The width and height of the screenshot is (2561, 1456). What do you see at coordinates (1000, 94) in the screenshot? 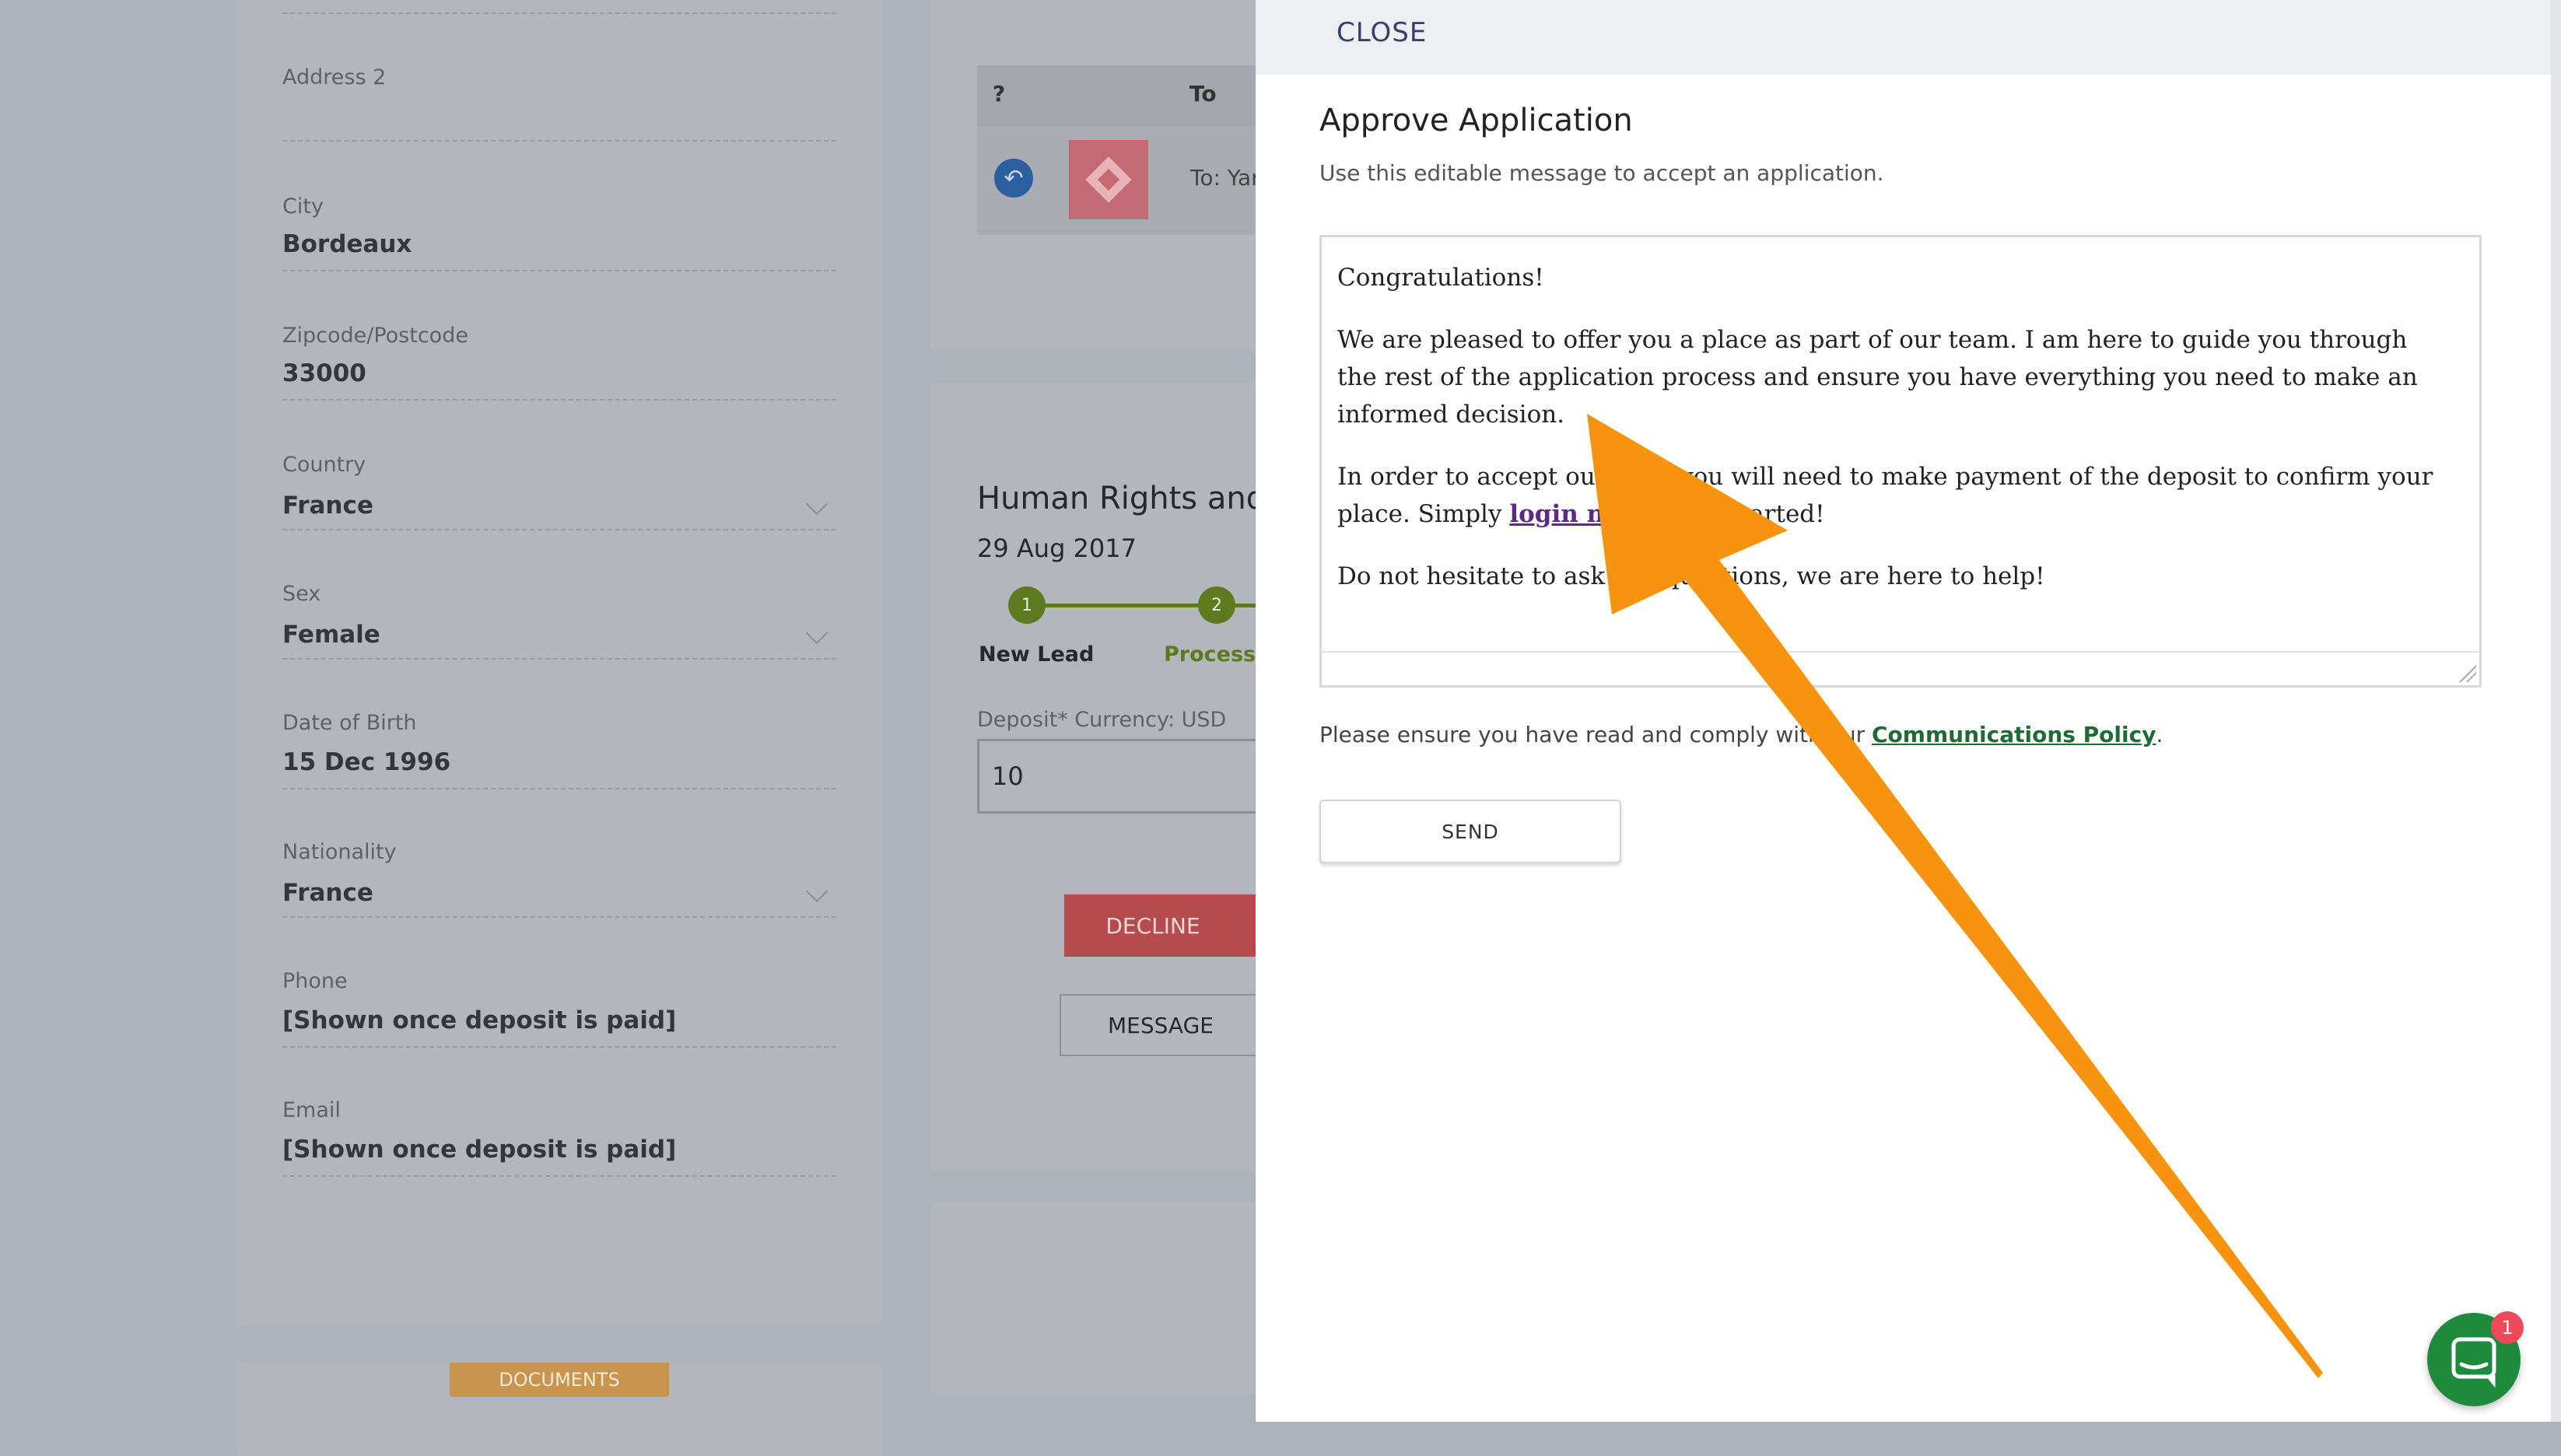
I see `header-help: ?` at bounding box center [1000, 94].